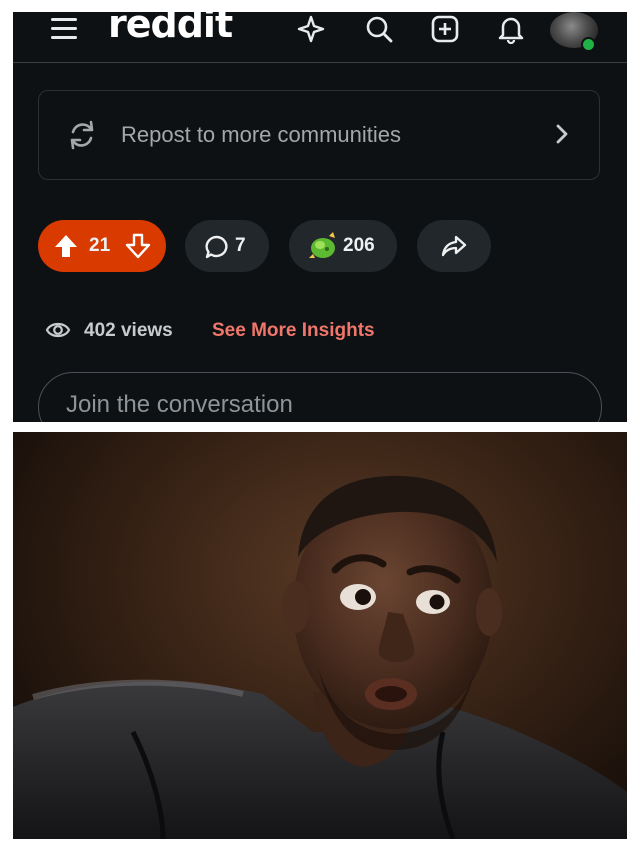 The image size is (640, 852). Describe the element at coordinates (511, 29) in the screenshot. I see `notification-bell-icon` at that location.